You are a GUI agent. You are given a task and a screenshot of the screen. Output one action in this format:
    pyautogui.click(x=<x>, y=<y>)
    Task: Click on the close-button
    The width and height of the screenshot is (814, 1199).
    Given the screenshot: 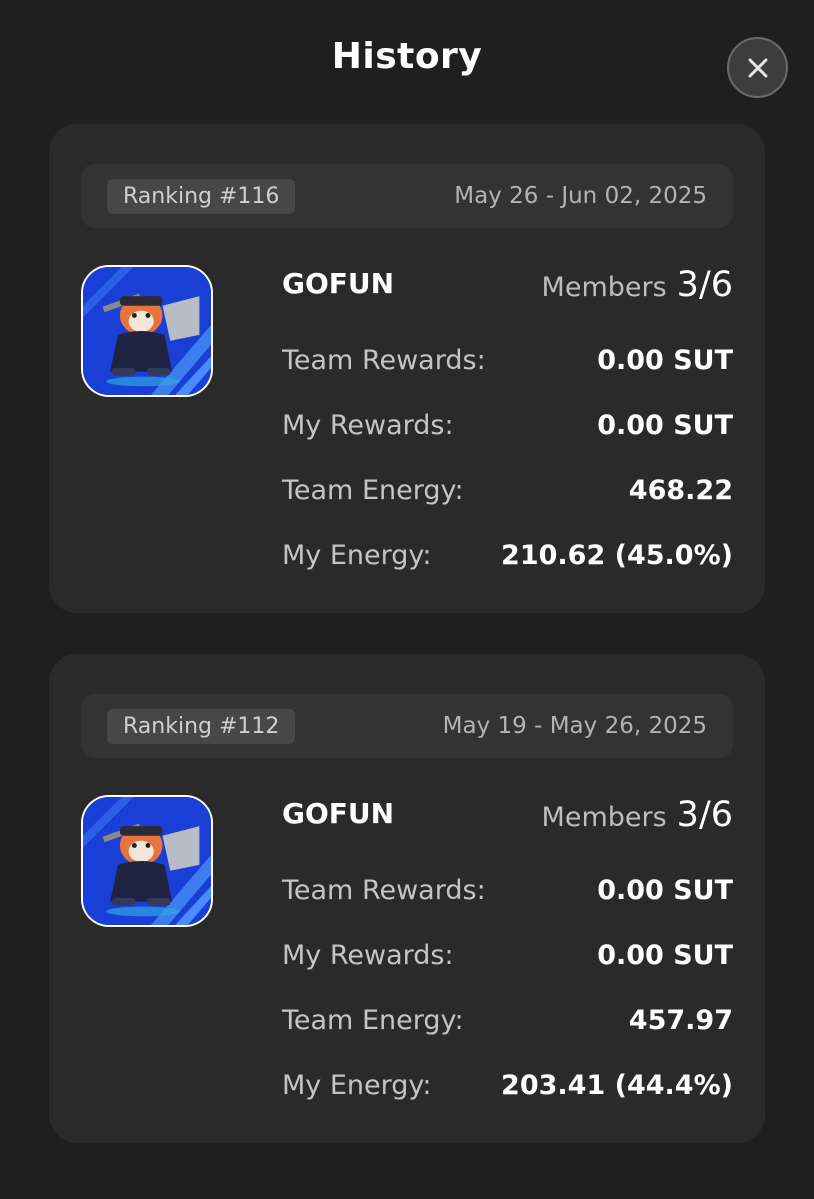 What is the action you would take?
    pyautogui.click(x=757, y=67)
    